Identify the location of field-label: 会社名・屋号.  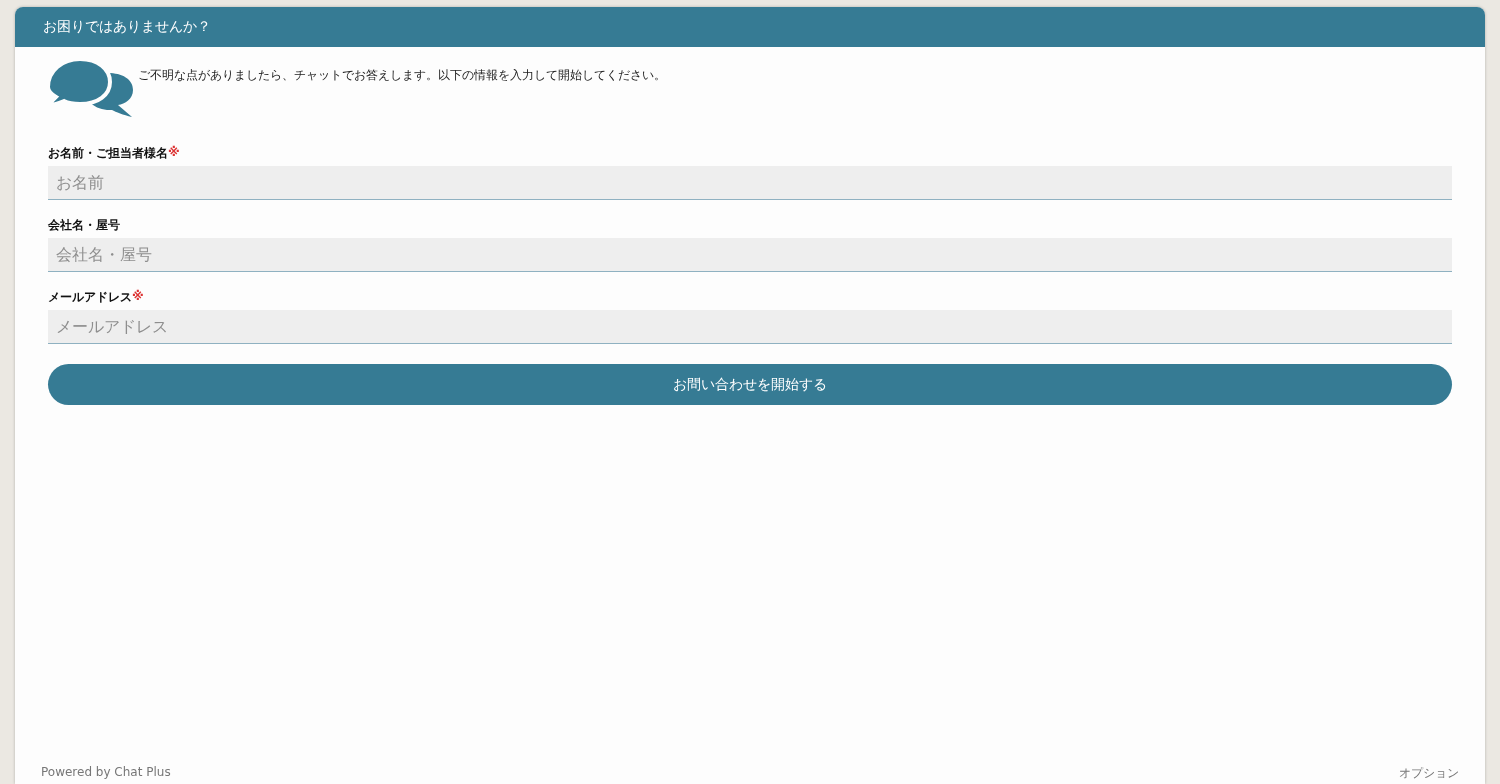
(84, 225).